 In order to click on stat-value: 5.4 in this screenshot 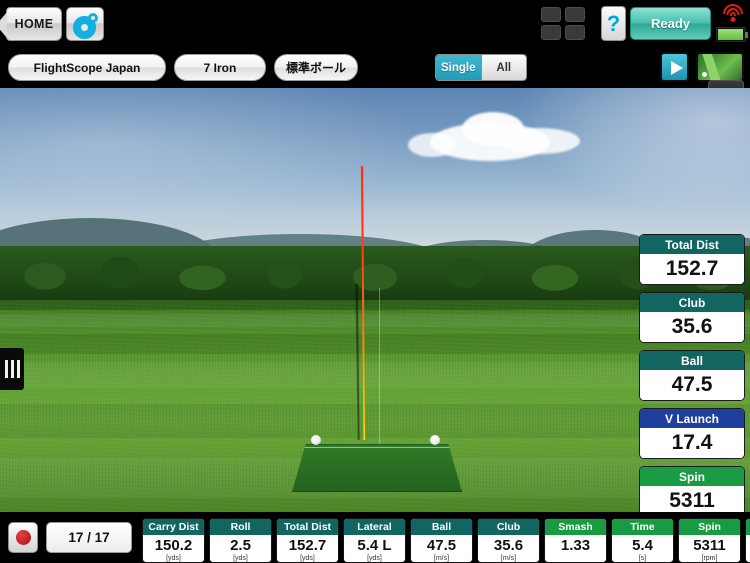, I will do `click(642, 545)`.